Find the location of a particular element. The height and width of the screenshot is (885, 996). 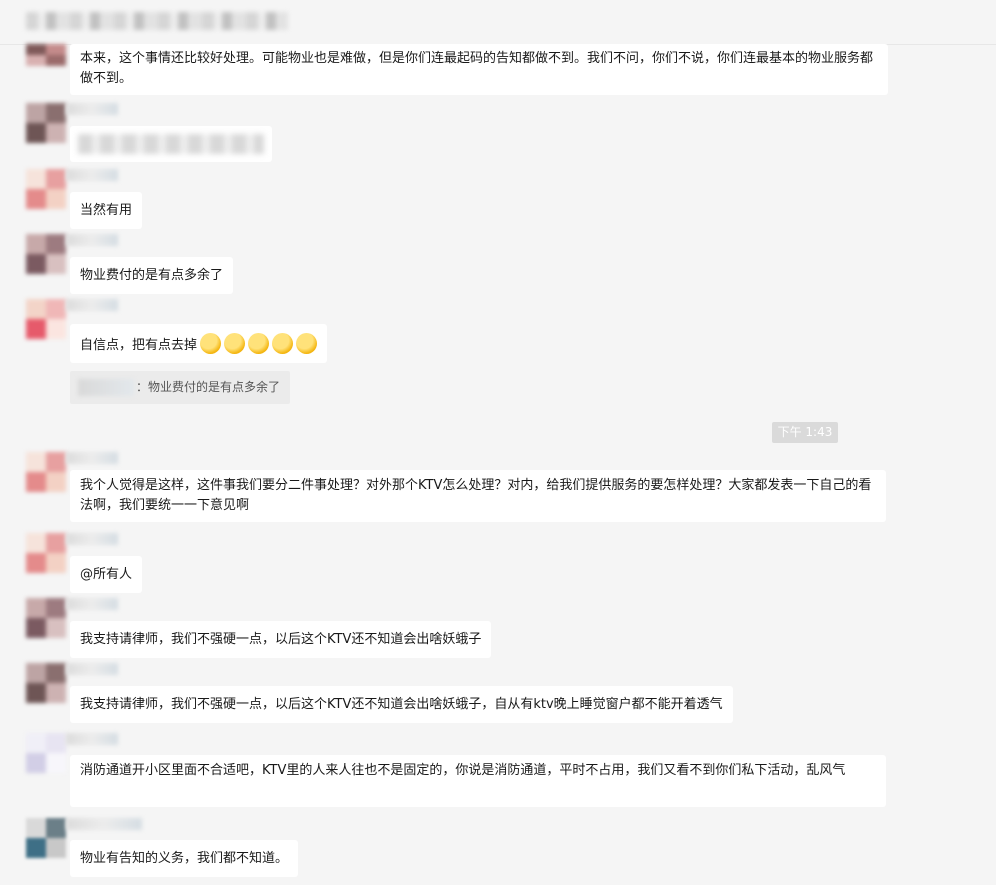

message-bubble: 自信点，把有点去掉 is located at coordinates (199, 343).